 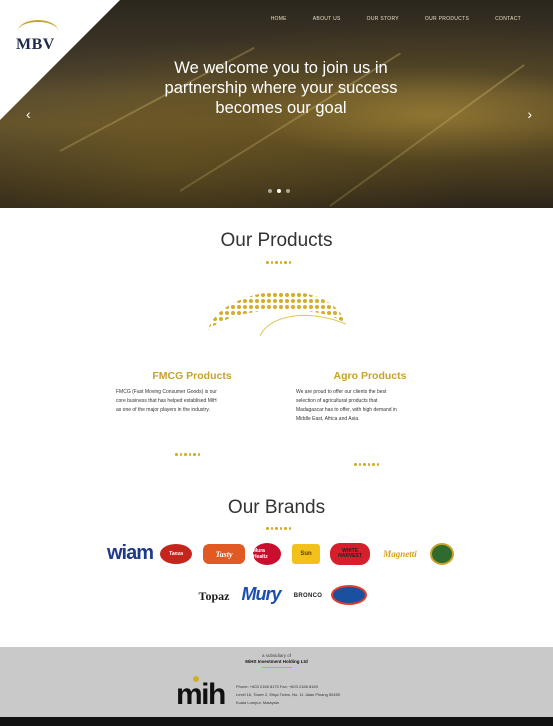 What do you see at coordinates (267, 554) in the screenshot?
I see `brand-mura-logo: Mura Healtz` at bounding box center [267, 554].